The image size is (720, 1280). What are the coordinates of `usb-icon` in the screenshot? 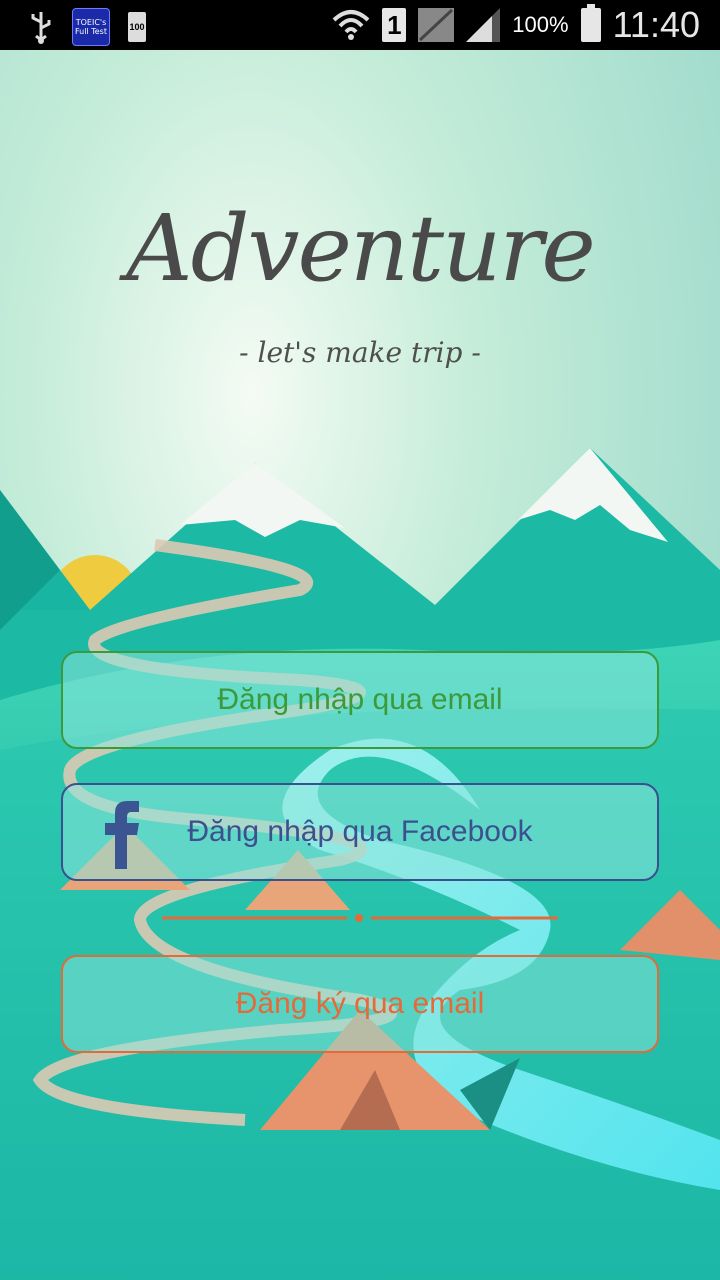 It's located at (41, 28).